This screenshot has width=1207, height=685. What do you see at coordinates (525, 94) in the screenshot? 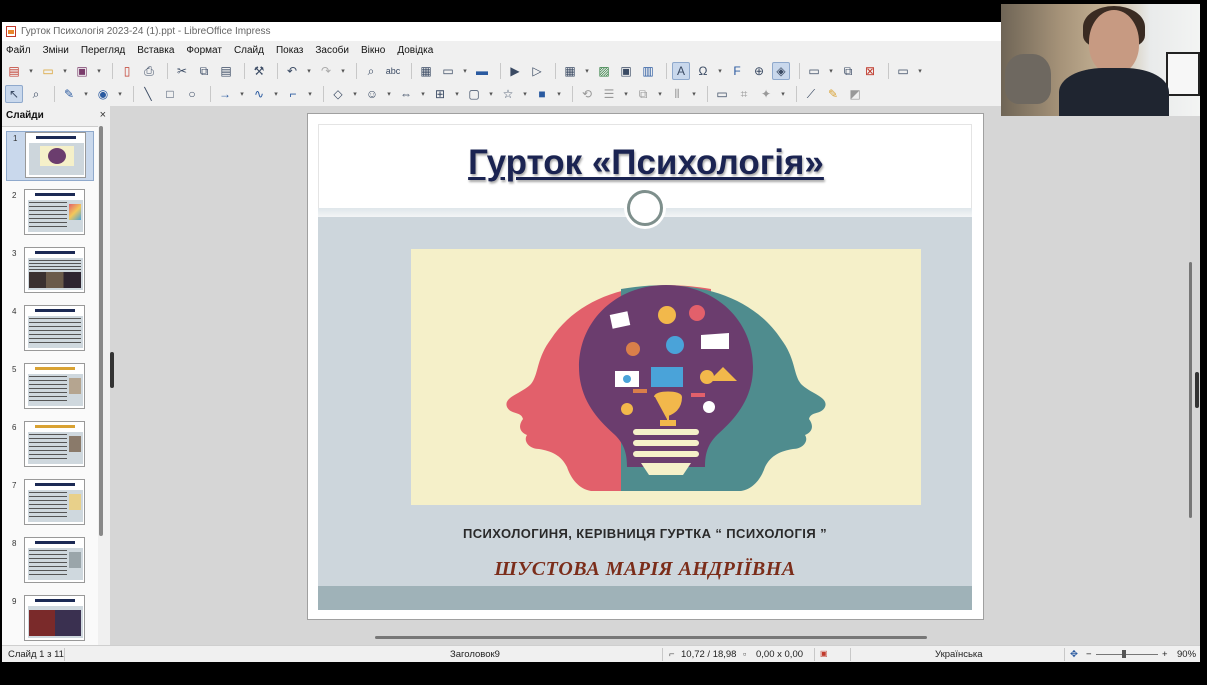
I see `stars-chevron-icon: ▾` at bounding box center [525, 94].